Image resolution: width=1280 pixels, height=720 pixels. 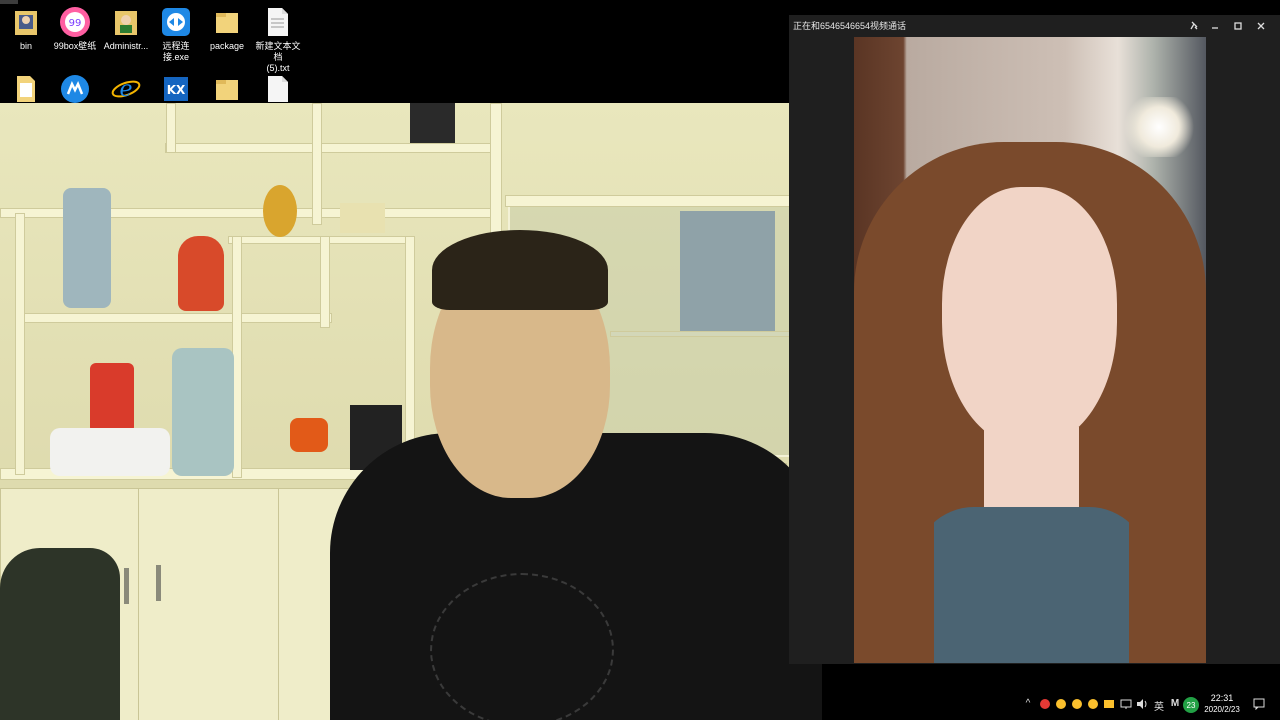 I want to click on notification-icon, so click(x=1259, y=704).